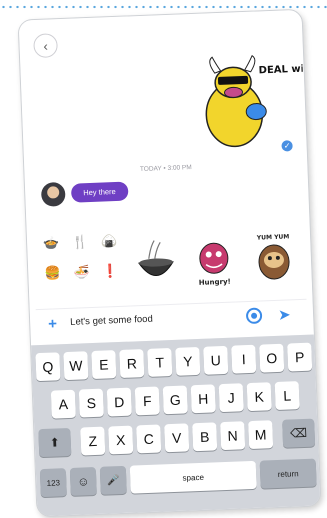  I want to click on key-d: D, so click(119, 402).